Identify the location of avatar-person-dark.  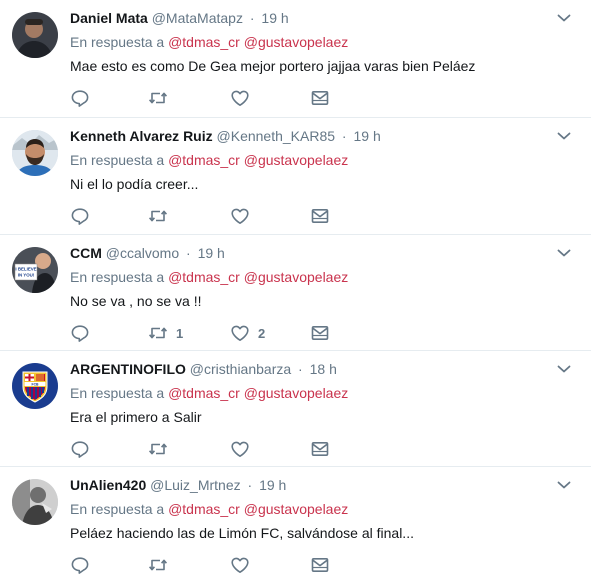
(35, 35).